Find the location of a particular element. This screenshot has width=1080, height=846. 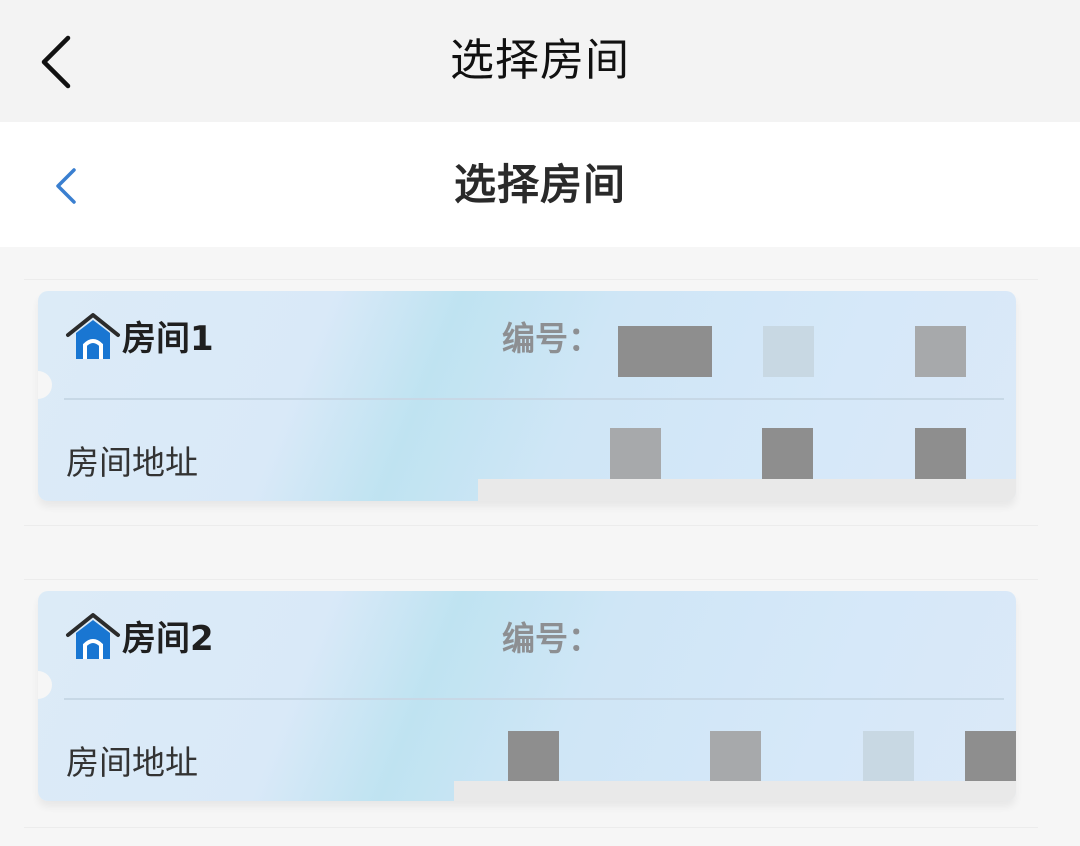

outer-page-title: 选择房间 is located at coordinates (540, 60).